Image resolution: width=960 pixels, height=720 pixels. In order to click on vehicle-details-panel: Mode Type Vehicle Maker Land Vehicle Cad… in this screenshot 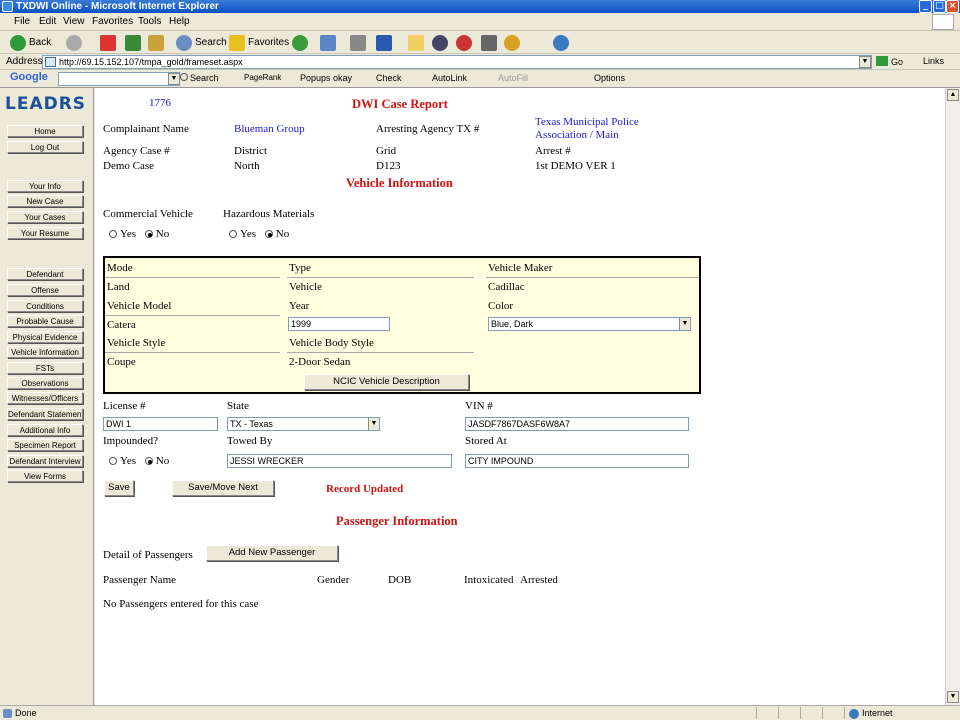, I will do `click(402, 325)`.